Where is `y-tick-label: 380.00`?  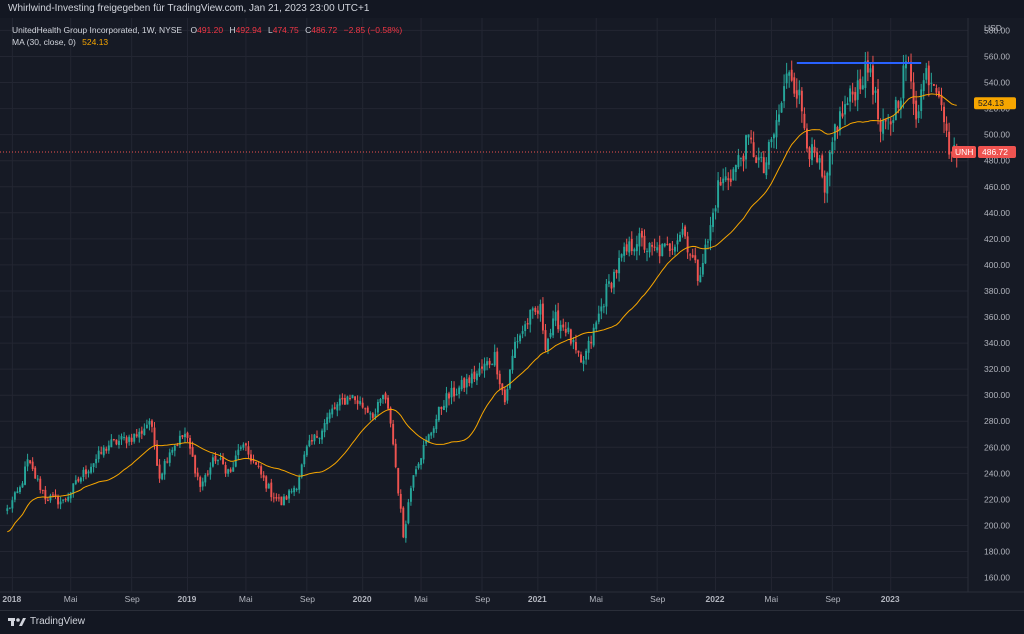 y-tick-label: 380.00 is located at coordinates (997, 291).